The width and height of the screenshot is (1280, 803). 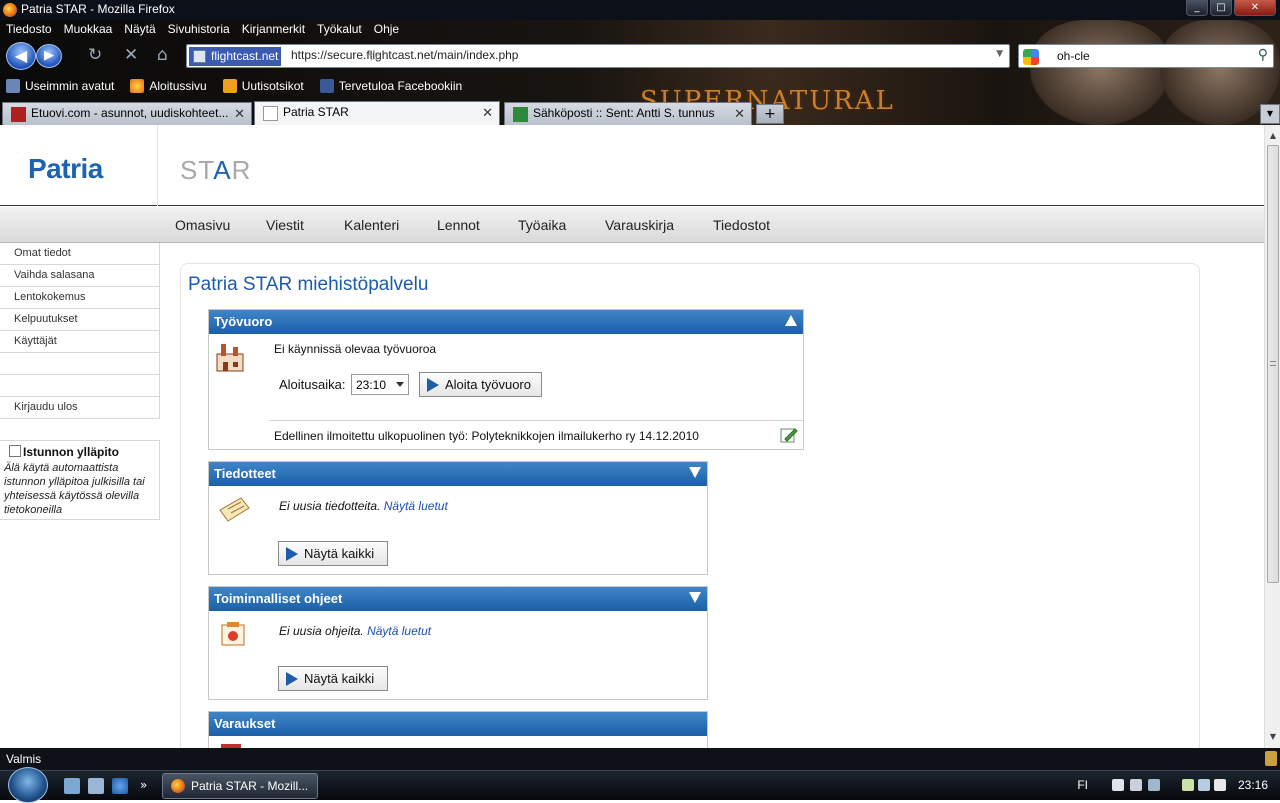 I want to click on scroll-up-arrow: ▲, so click(x=1273, y=137).